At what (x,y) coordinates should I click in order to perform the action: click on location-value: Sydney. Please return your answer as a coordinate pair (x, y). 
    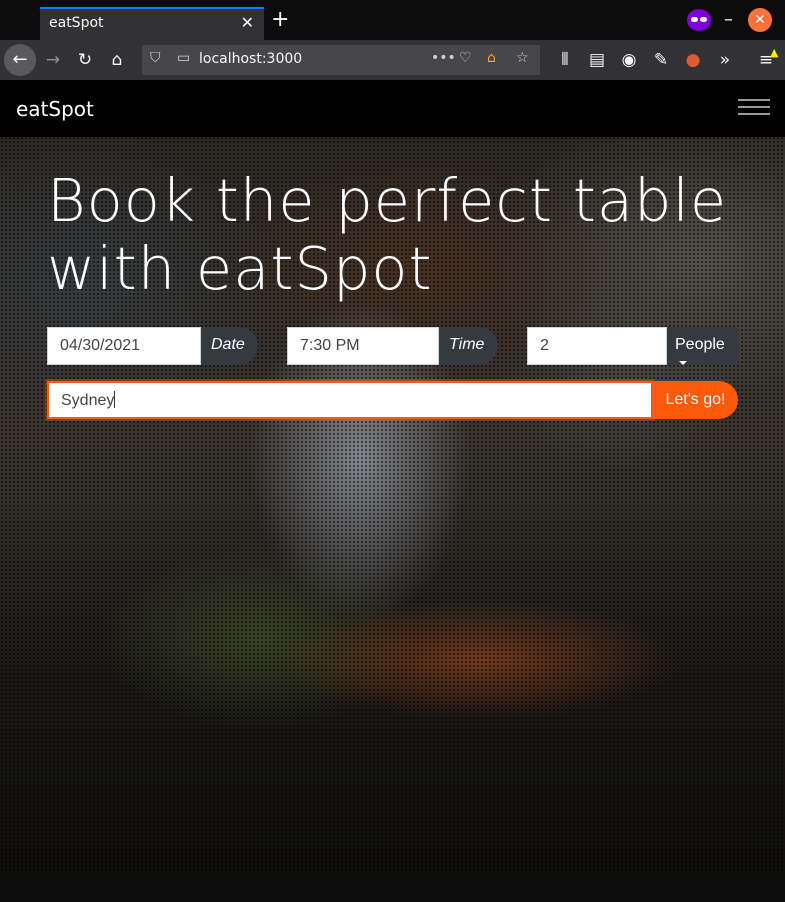
    Looking at the image, I should click on (88, 400).